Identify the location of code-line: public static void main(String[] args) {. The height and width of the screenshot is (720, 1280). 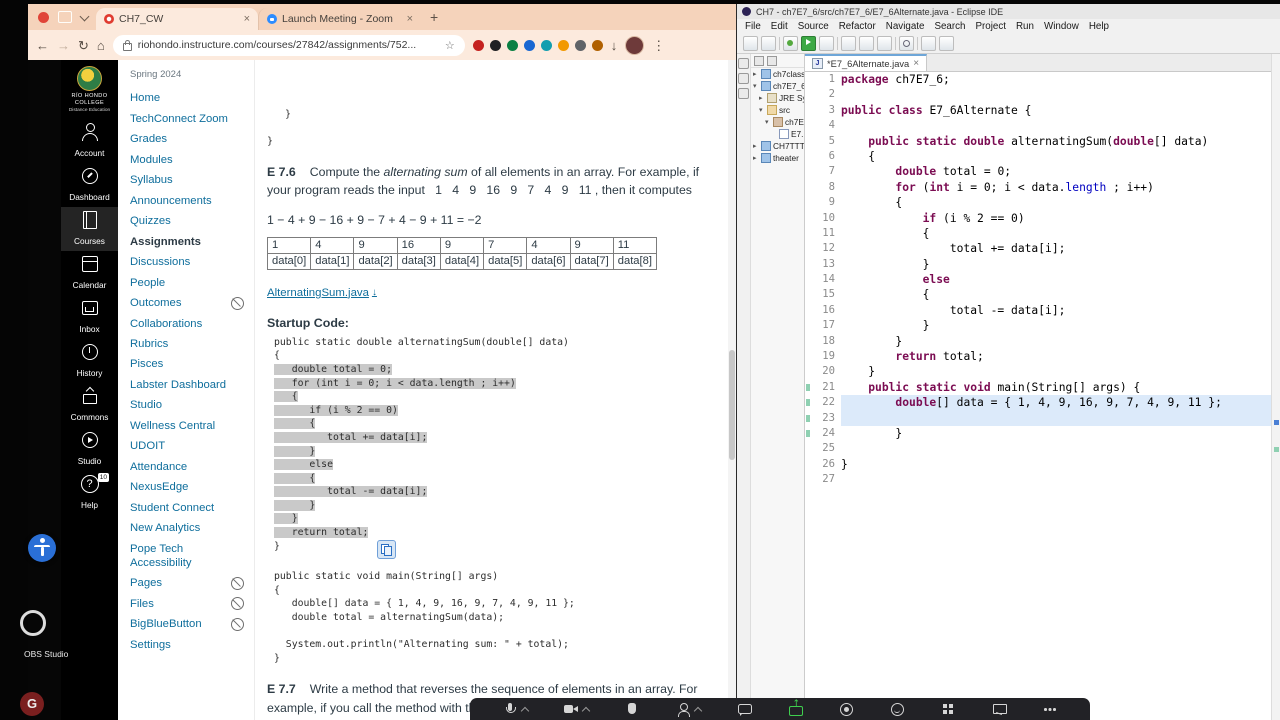
(1056, 387).